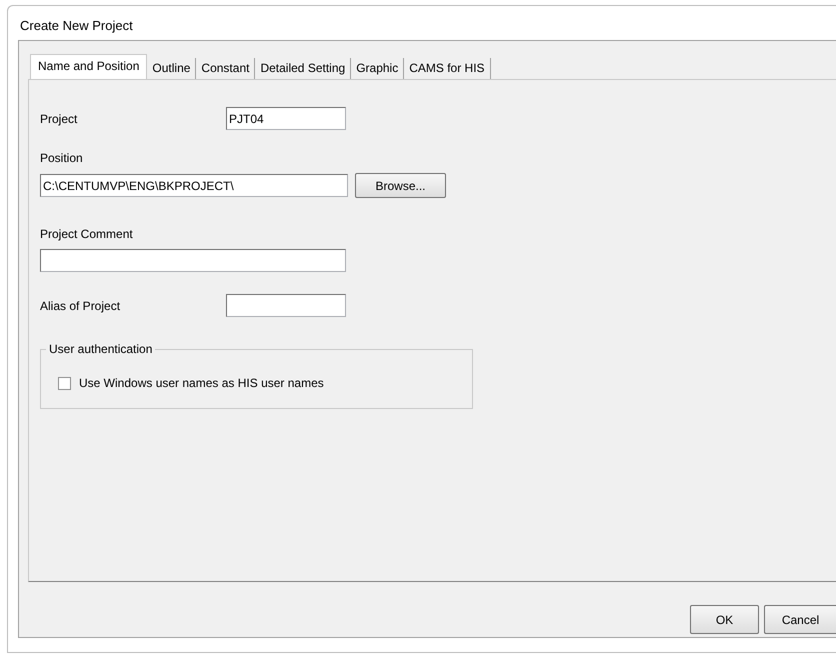 The width and height of the screenshot is (836, 657). I want to click on window-title: Create New Project, so click(76, 26).